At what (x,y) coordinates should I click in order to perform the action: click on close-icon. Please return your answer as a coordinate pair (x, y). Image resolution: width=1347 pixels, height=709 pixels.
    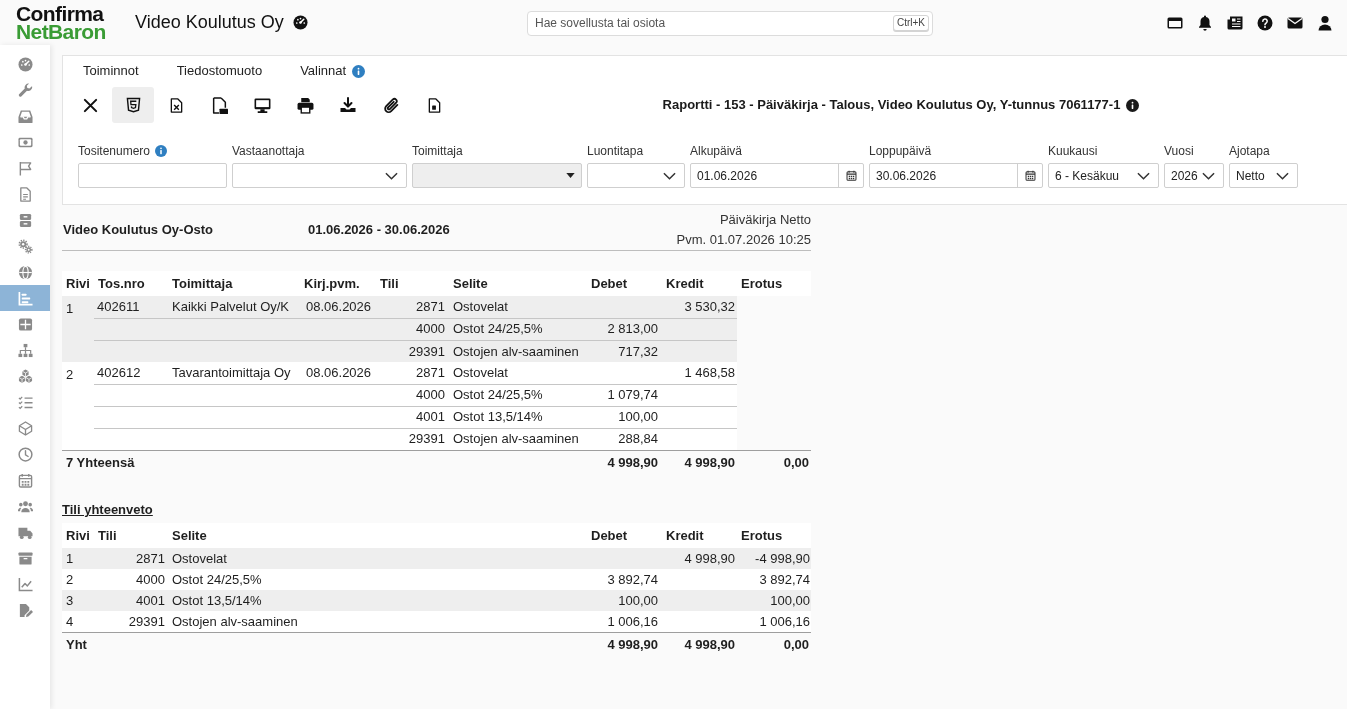
    Looking at the image, I should click on (90, 105).